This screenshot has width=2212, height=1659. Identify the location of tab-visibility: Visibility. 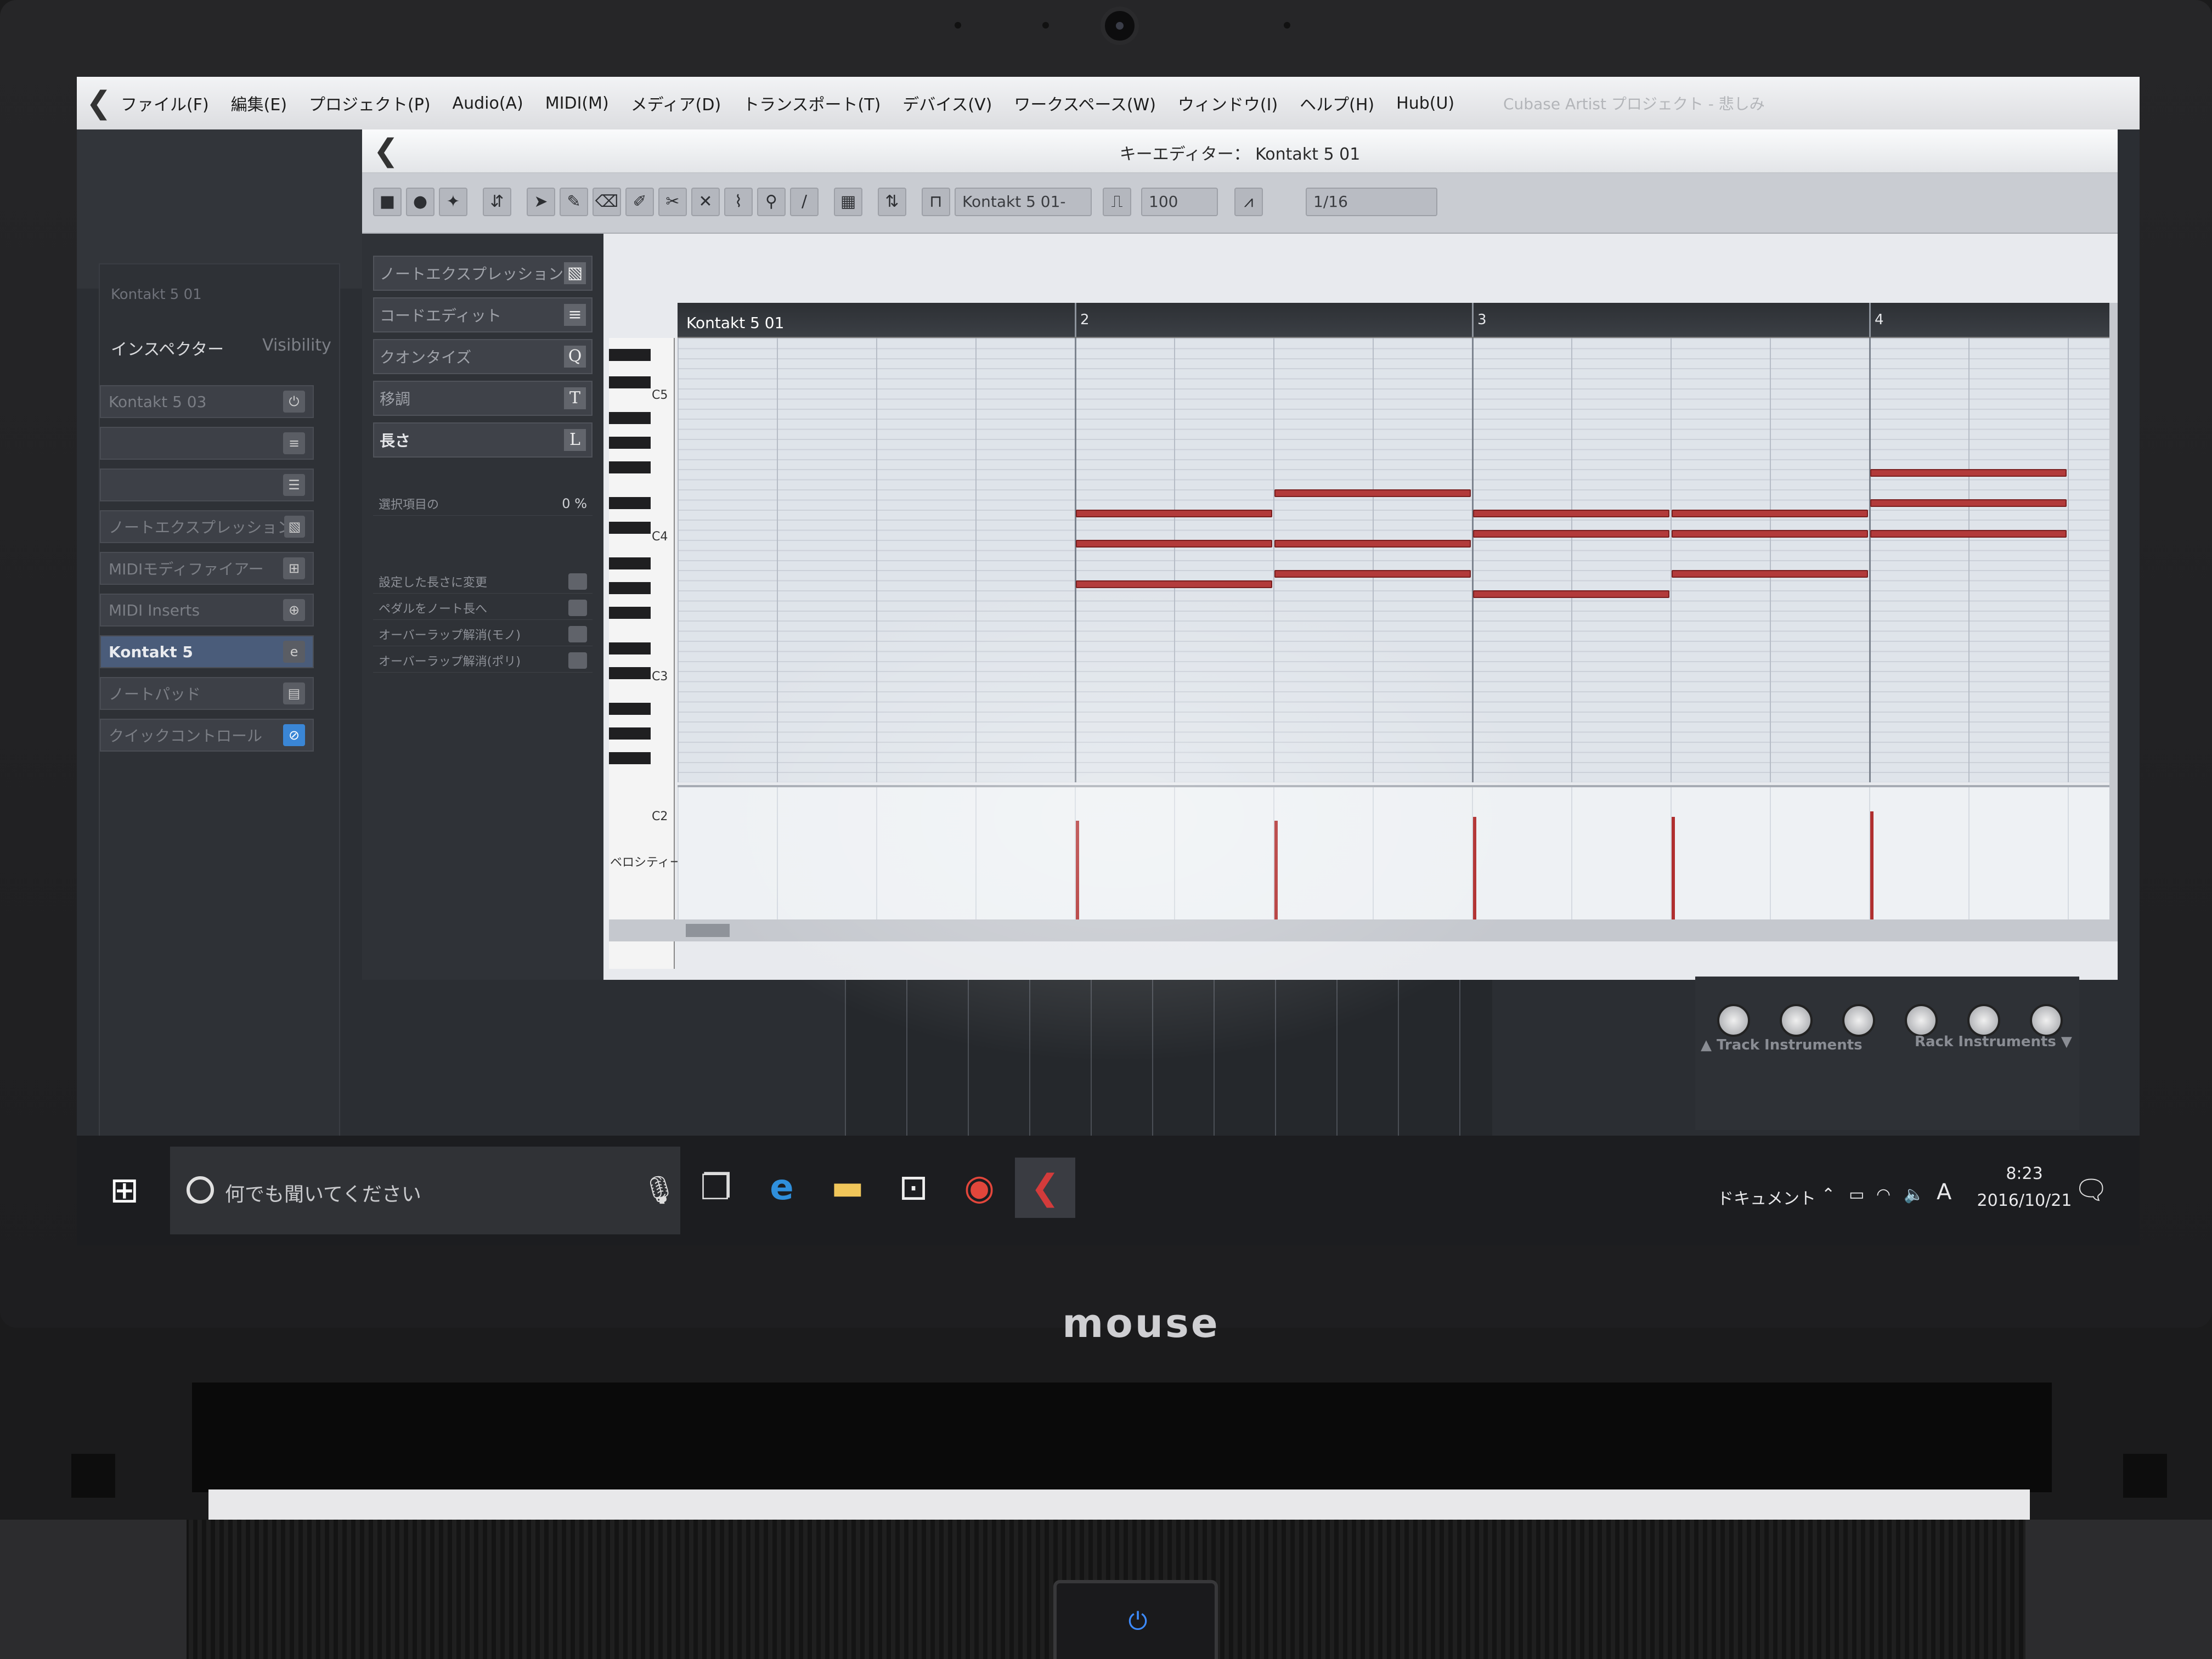
(296, 348).